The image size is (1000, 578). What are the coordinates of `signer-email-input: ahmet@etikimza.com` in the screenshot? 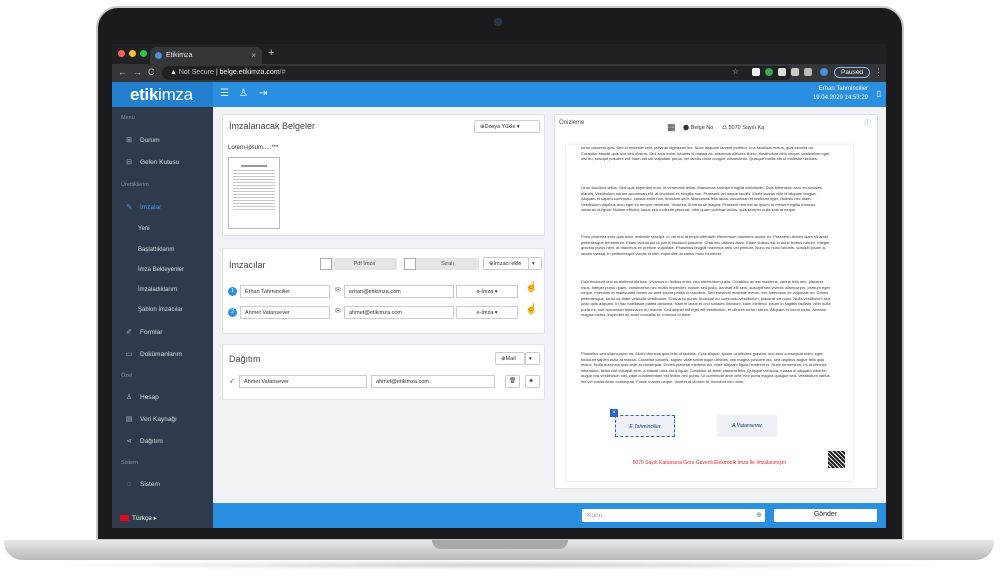 It's located at (399, 312).